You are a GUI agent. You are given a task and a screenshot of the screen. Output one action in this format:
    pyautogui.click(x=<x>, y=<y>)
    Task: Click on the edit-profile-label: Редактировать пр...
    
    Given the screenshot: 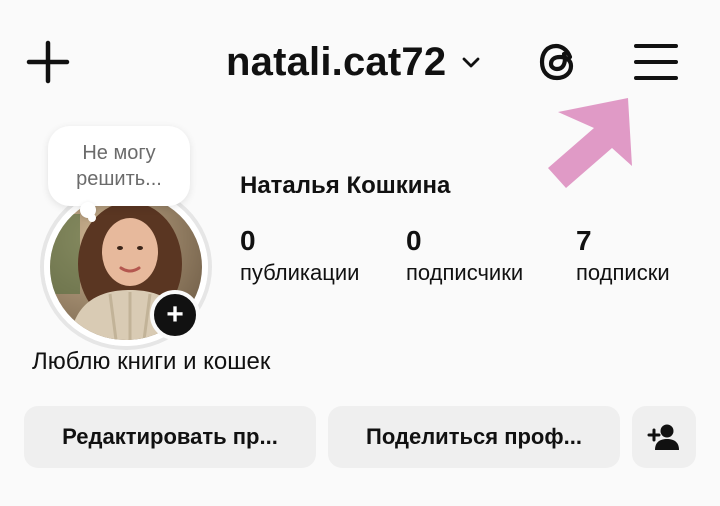 What is the action you would take?
    pyautogui.click(x=170, y=436)
    